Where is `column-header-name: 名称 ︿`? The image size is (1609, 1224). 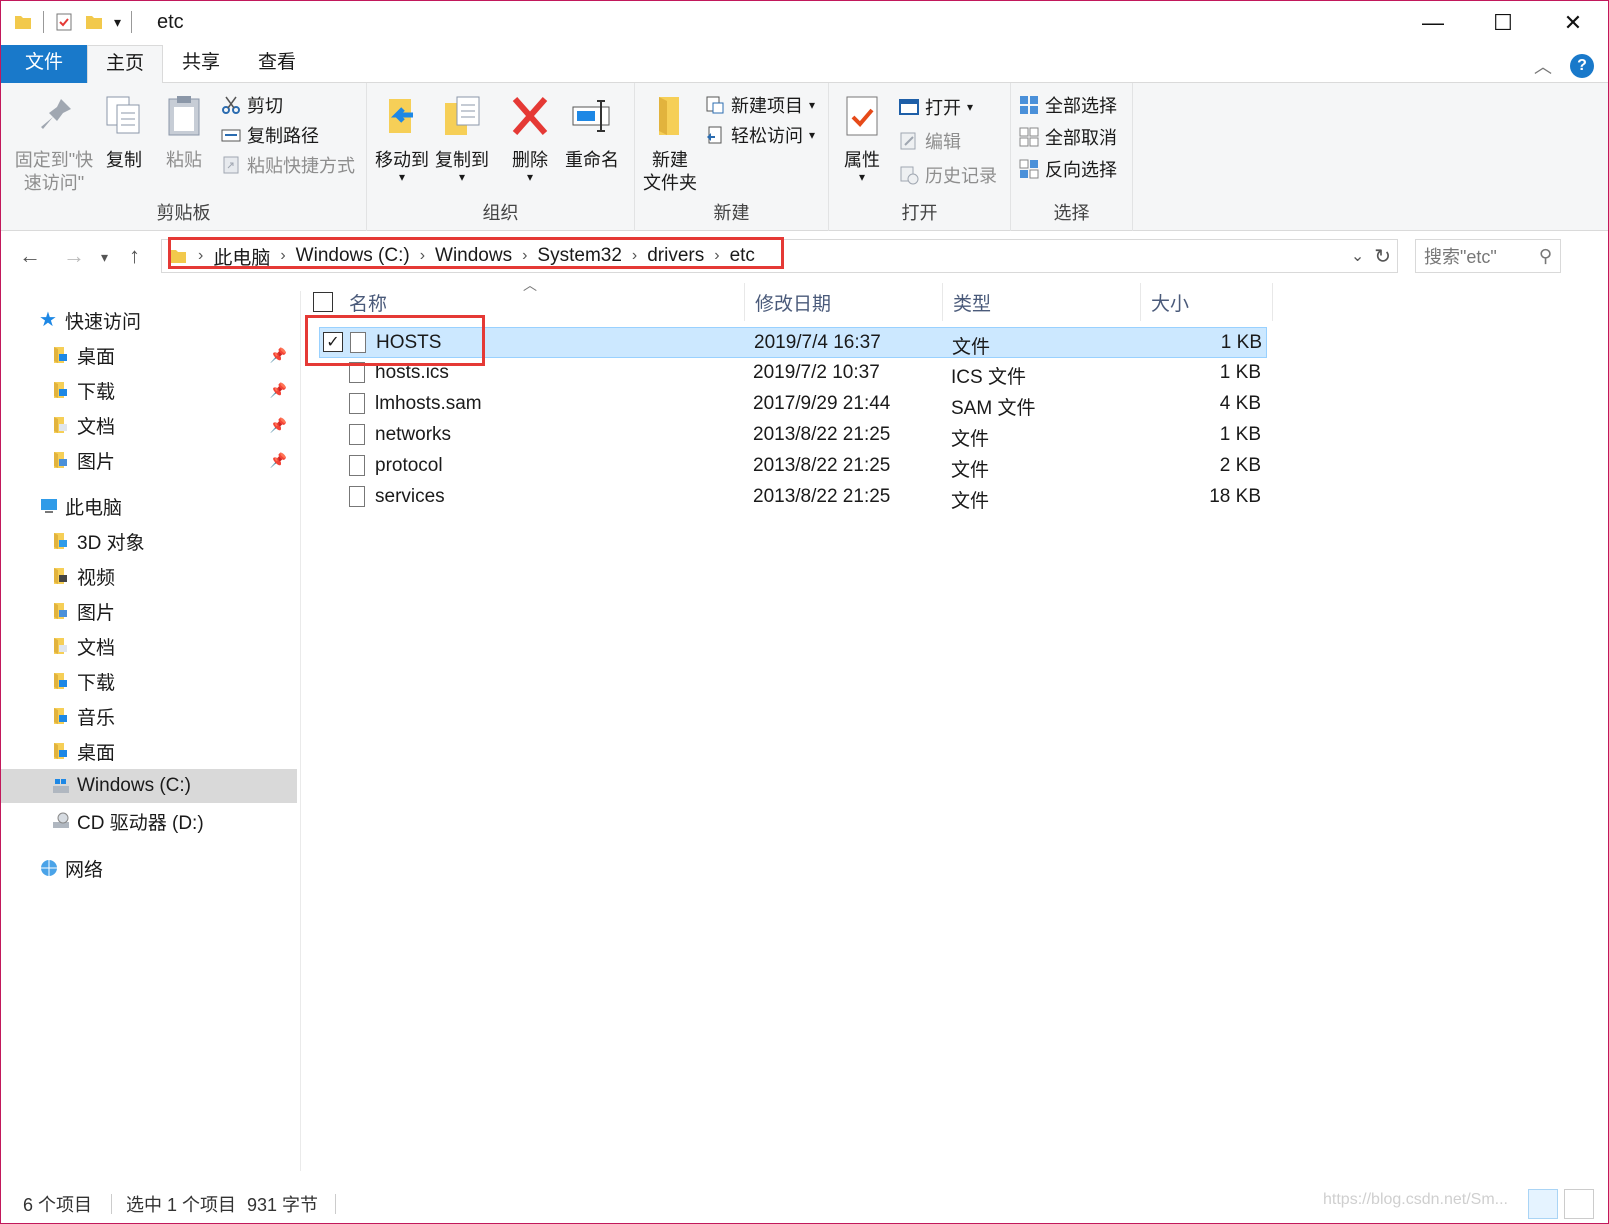 column-header-name: 名称 ︿ is located at coordinates (523, 299).